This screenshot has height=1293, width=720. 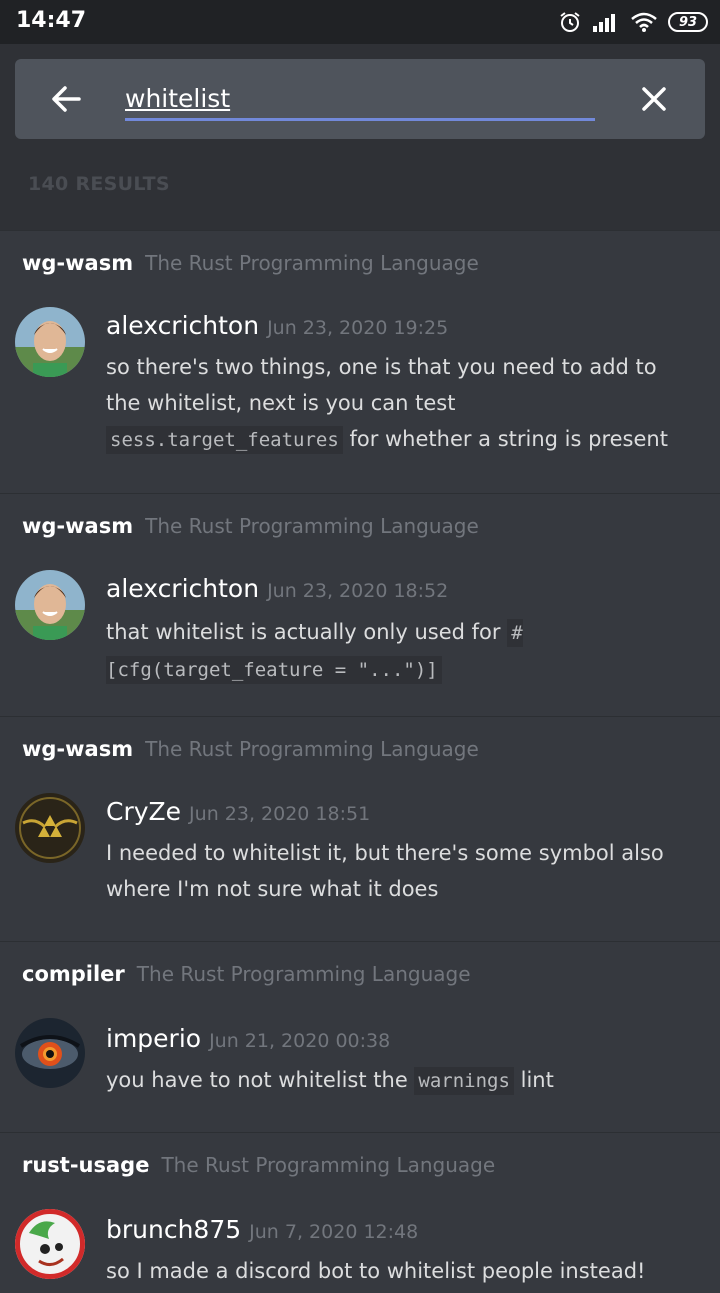 I want to click on author-name: imperio, so click(x=153, y=1038).